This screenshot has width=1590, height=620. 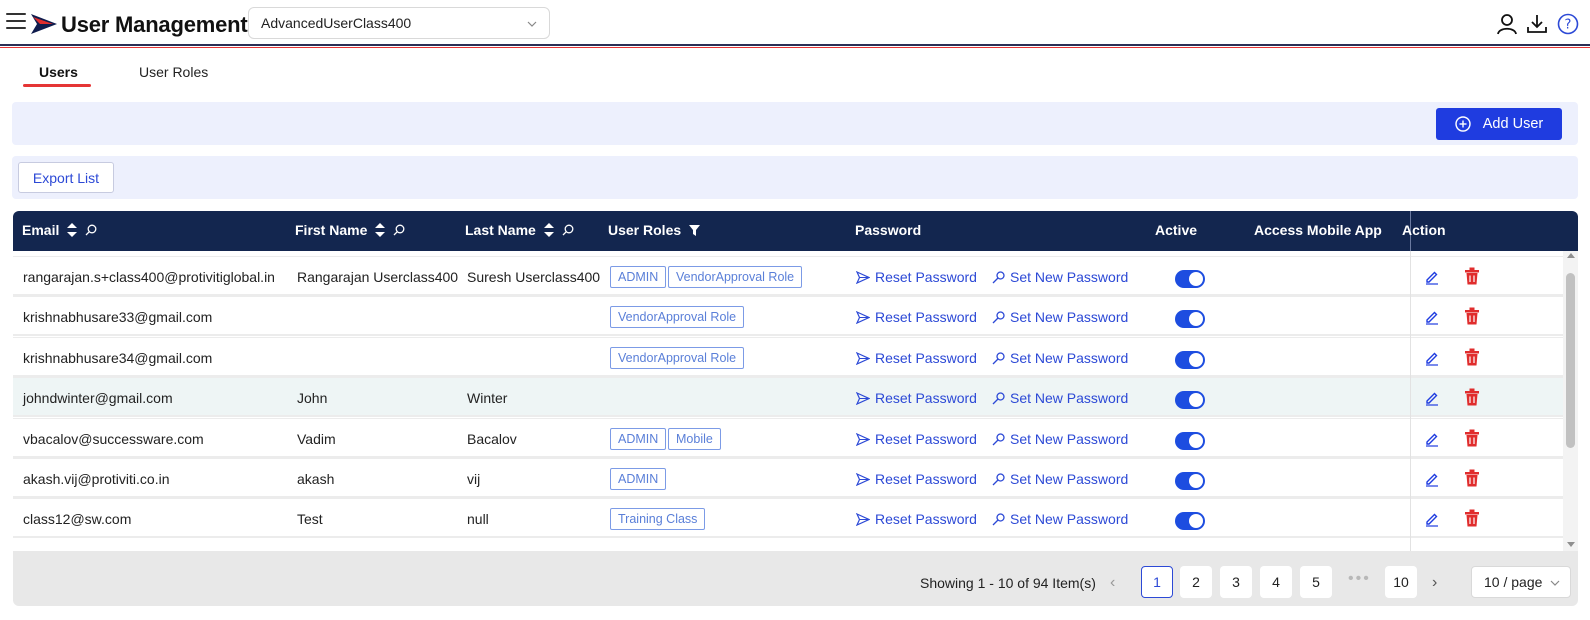 I want to click on vertical-scrollbar, so click(x=1570, y=401).